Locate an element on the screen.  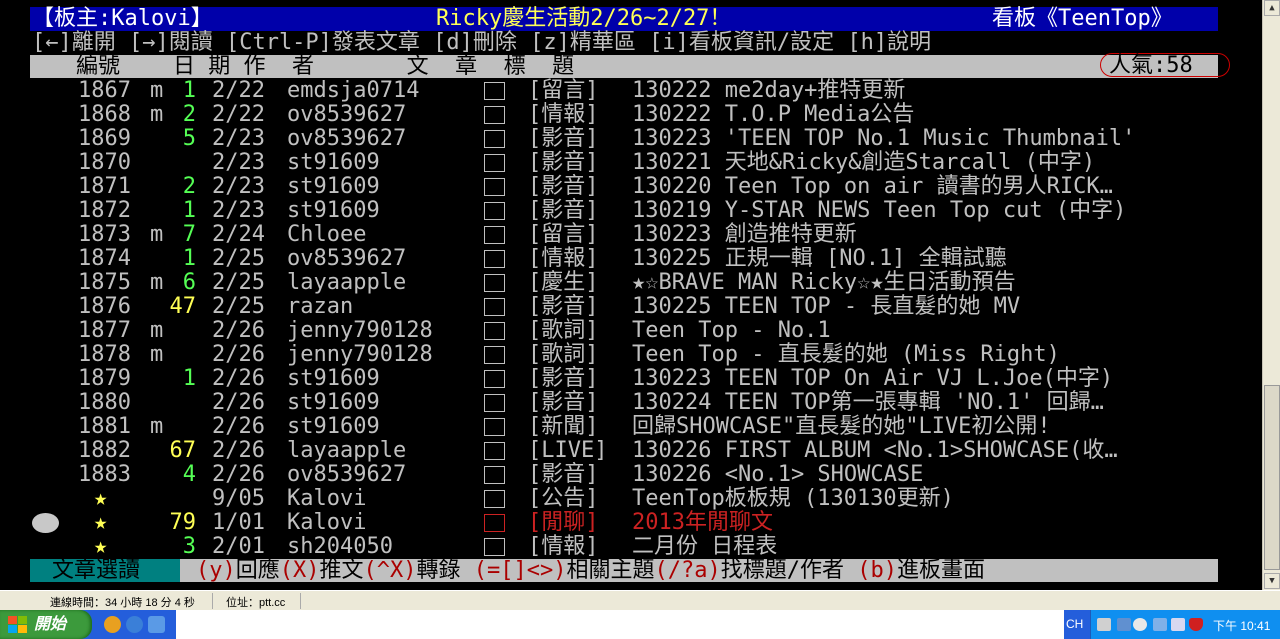
article-category: [情報] is located at coordinates (563, 258).